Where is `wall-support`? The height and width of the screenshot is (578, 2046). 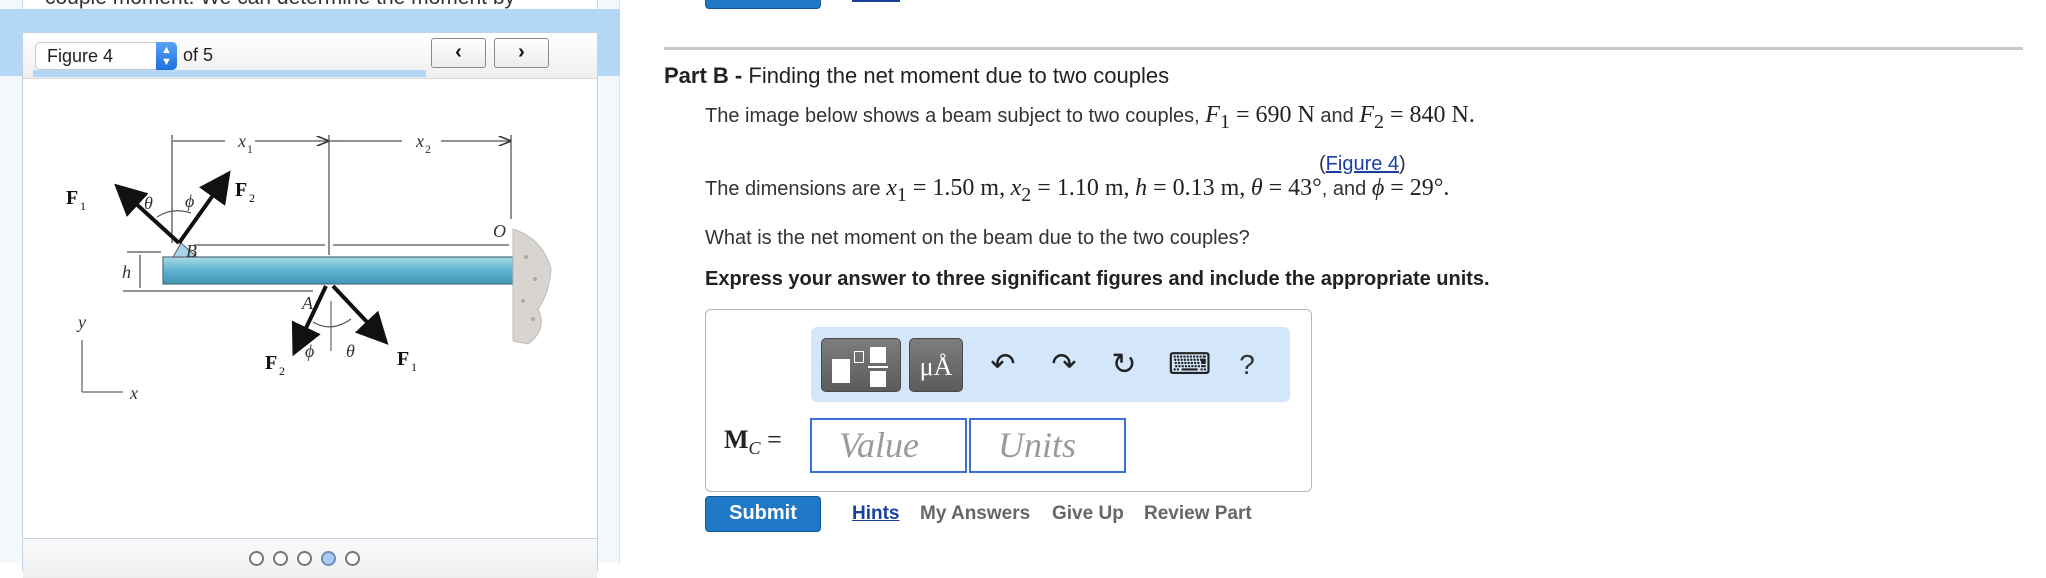 wall-support is located at coordinates (532, 286).